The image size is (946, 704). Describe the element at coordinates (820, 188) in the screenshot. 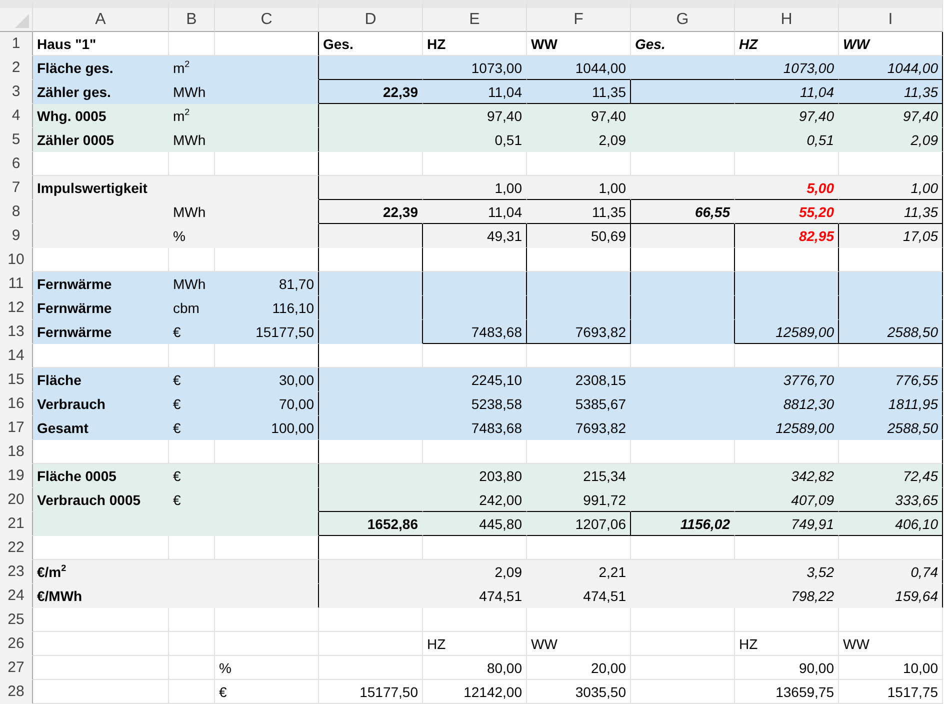

I see `table-cell: 5,00` at that location.